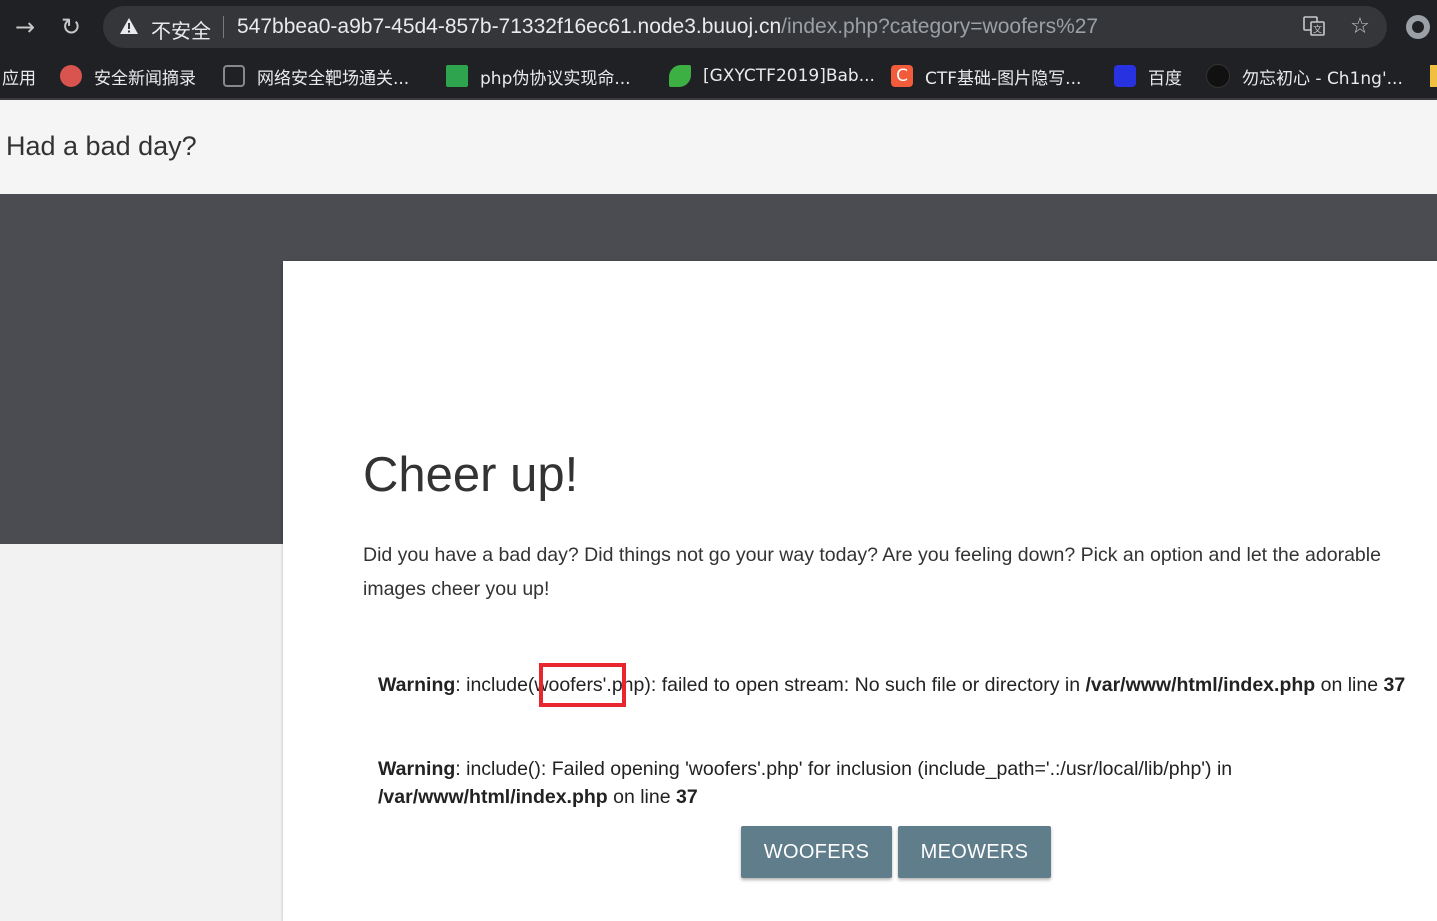 The image size is (1437, 921). Describe the element at coordinates (457, 76) in the screenshot. I see `doc-icon` at that location.